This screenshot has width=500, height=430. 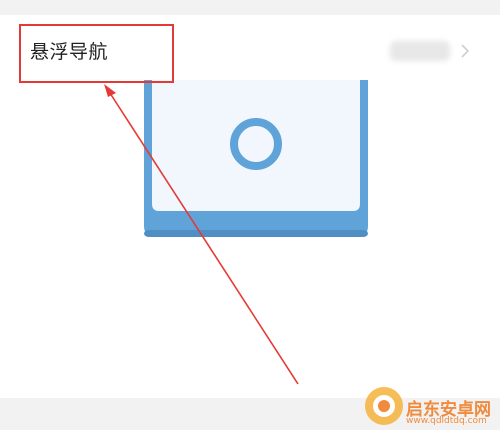 I want to click on chevron-right-icon, so click(x=465, y=51).